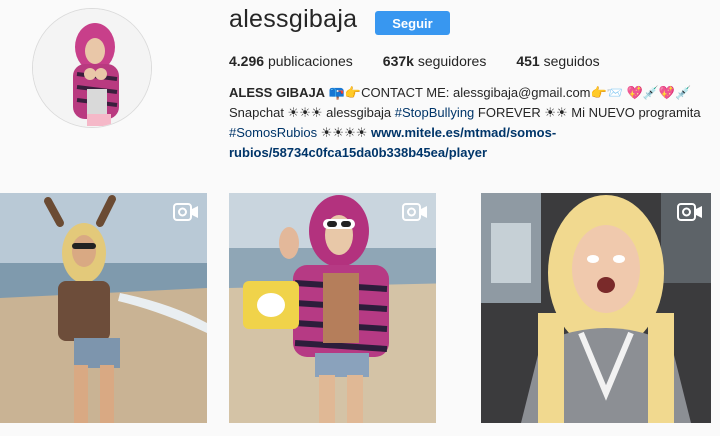 Image resolution: width=720 pixels, height=436 pixels. Describe the element at coordinates (435, 112) in the screenshot. I see `hashtag-stopbullying-link: #StopBullying` at that location.